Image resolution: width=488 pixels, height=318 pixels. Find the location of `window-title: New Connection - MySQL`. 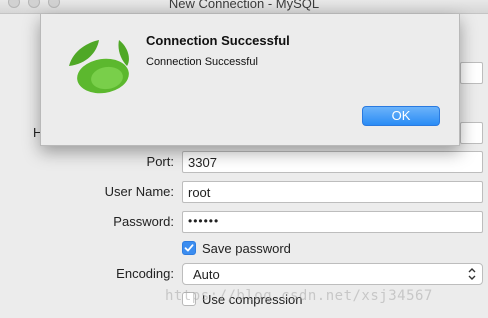

window-title: New Connection - MySQL is located at coordinates (244, 5).